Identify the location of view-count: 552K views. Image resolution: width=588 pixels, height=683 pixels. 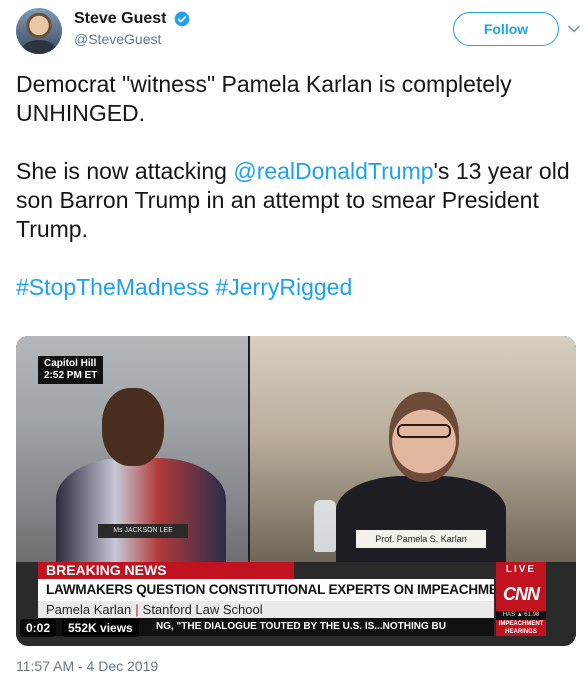
(100, 628).